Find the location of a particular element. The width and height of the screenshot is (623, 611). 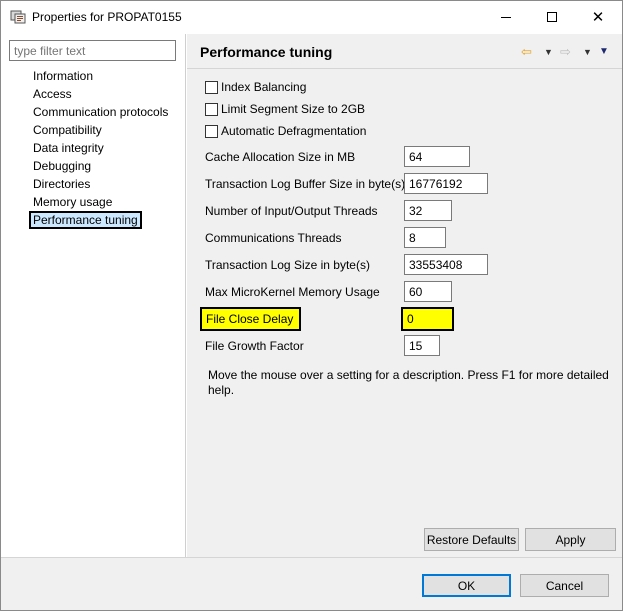

file-growth-field is located at coordinates (422, 345).